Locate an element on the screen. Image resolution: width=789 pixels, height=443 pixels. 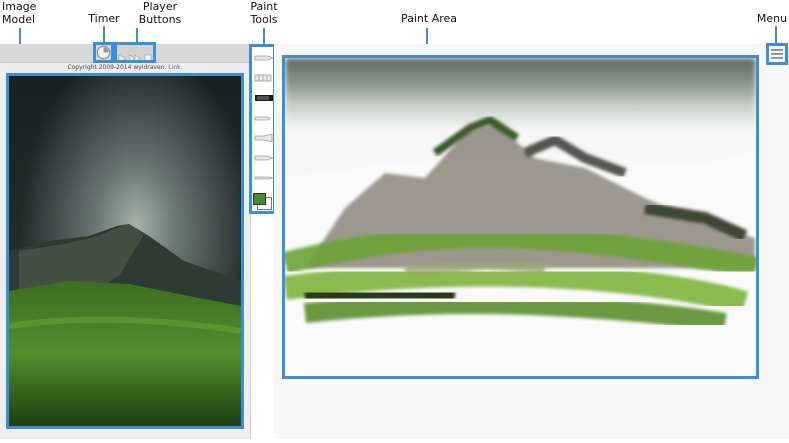
callout-paint-area: Paint Area is located at coordinates (429, 18).